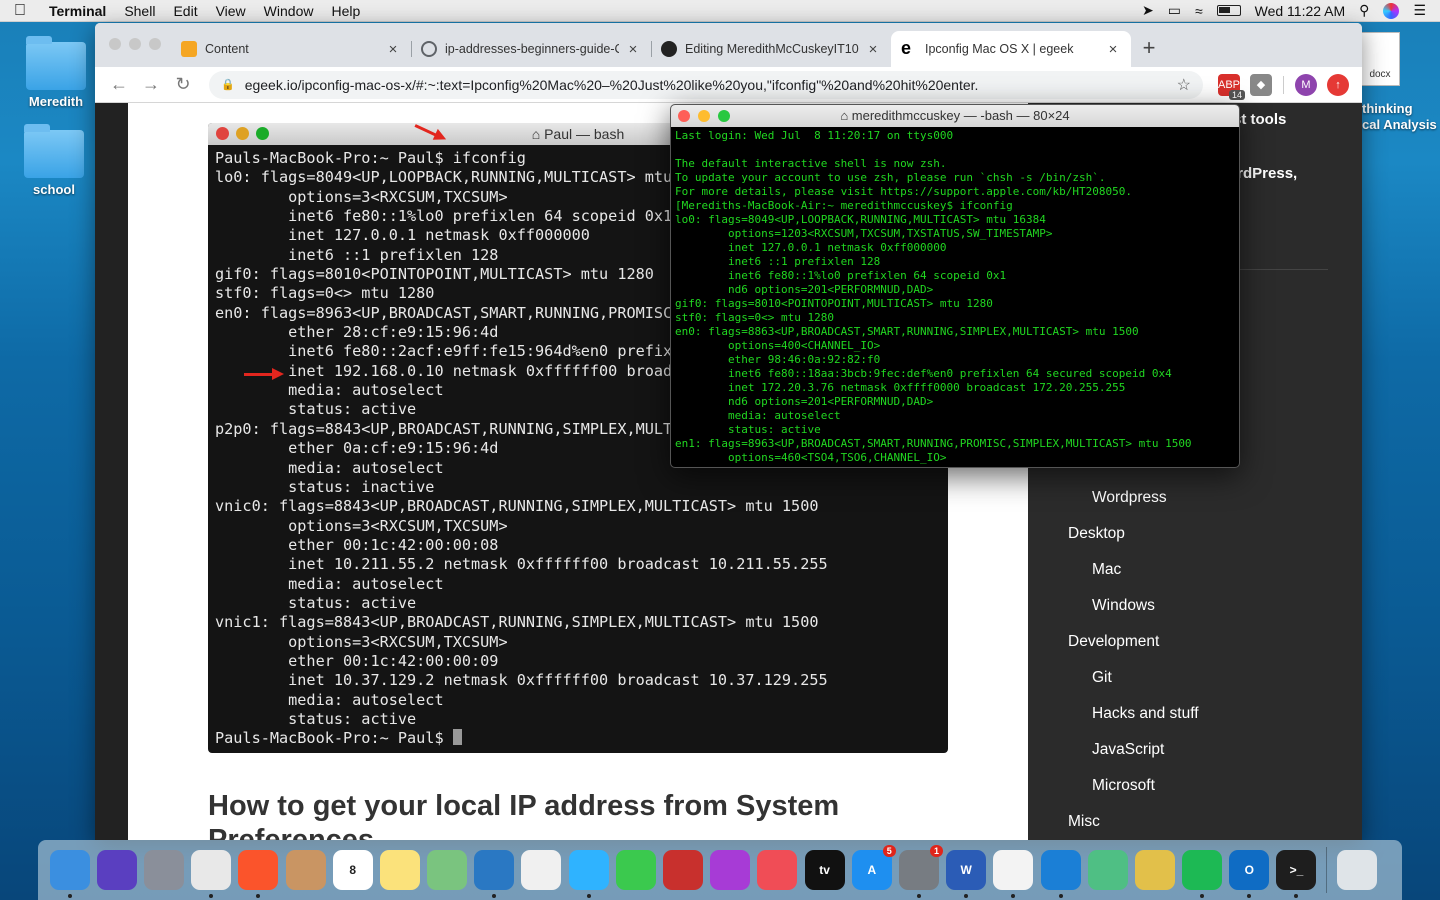 The image size is (1440, 900). Describe the element at coordinates (1364, 10) in the screenshot. I see `spotlight-search-icon: ⚲` at that location.